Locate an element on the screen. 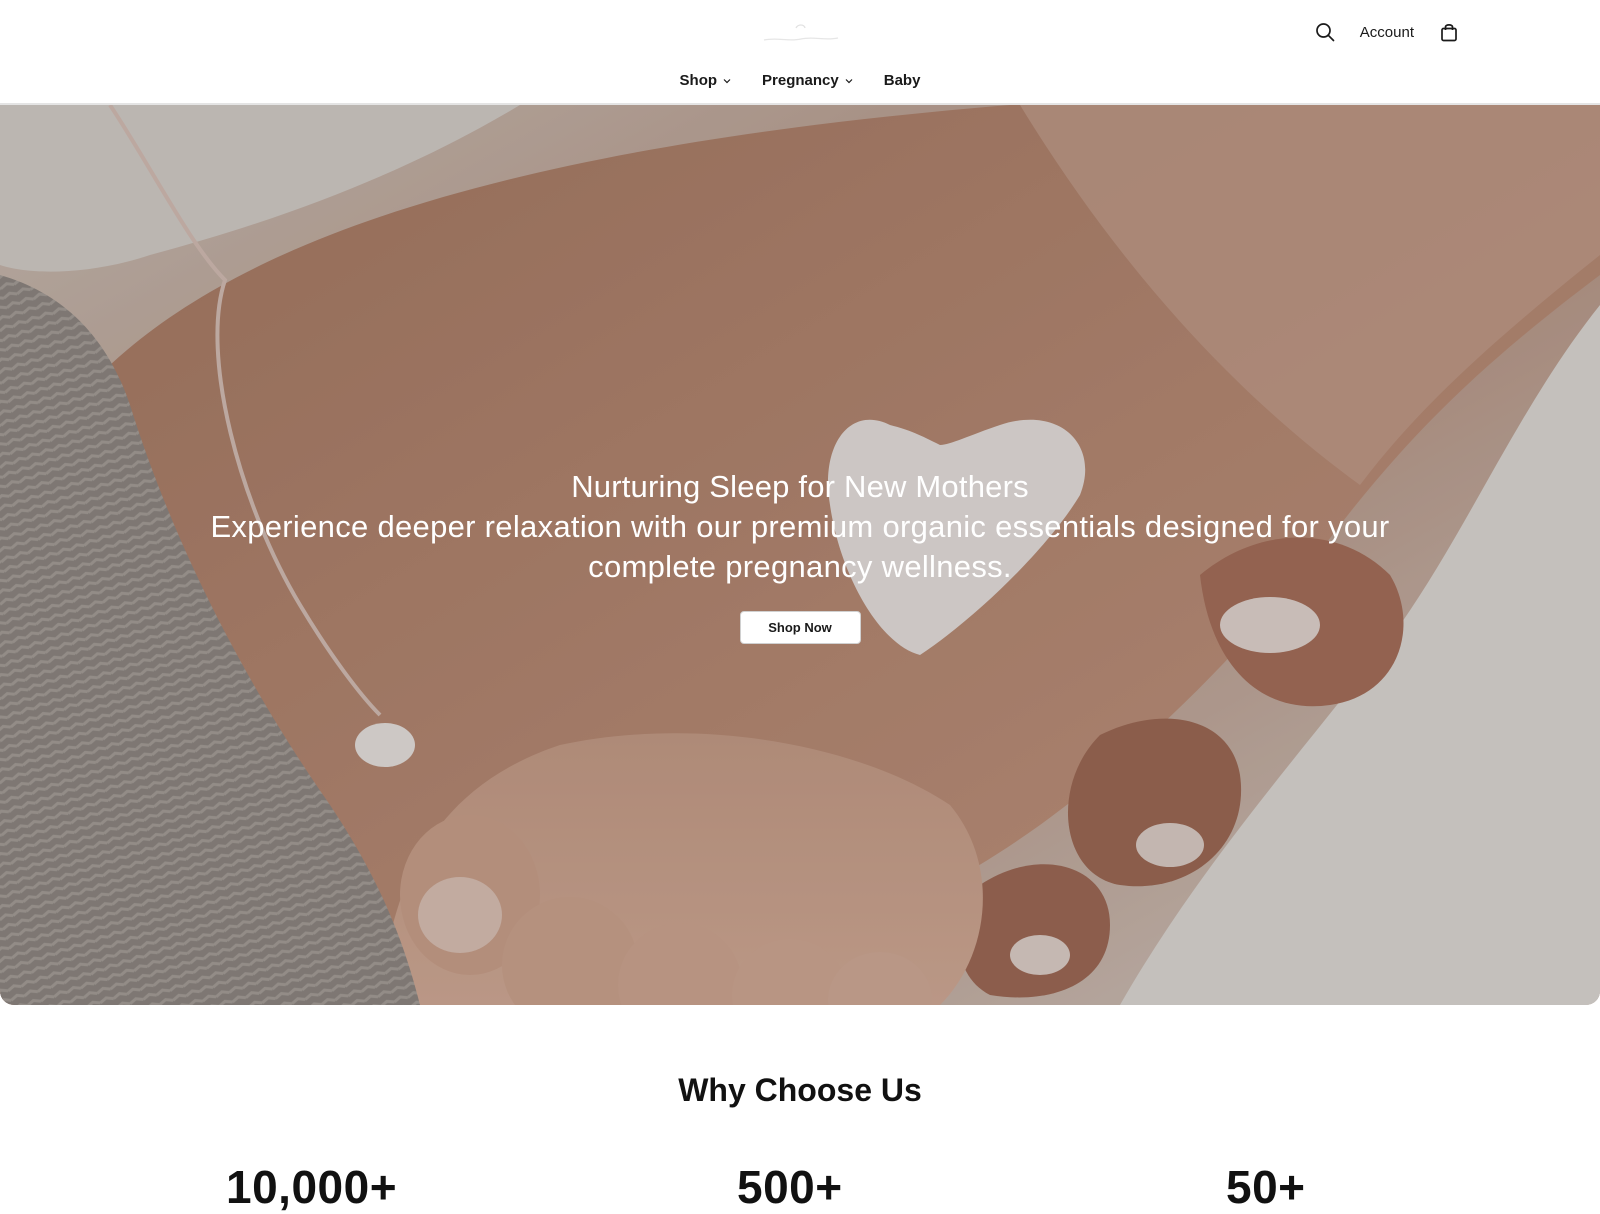 This screenshot has height=1214, width=1600. nav-item-label: Baby is located at coordinates (902, 80).